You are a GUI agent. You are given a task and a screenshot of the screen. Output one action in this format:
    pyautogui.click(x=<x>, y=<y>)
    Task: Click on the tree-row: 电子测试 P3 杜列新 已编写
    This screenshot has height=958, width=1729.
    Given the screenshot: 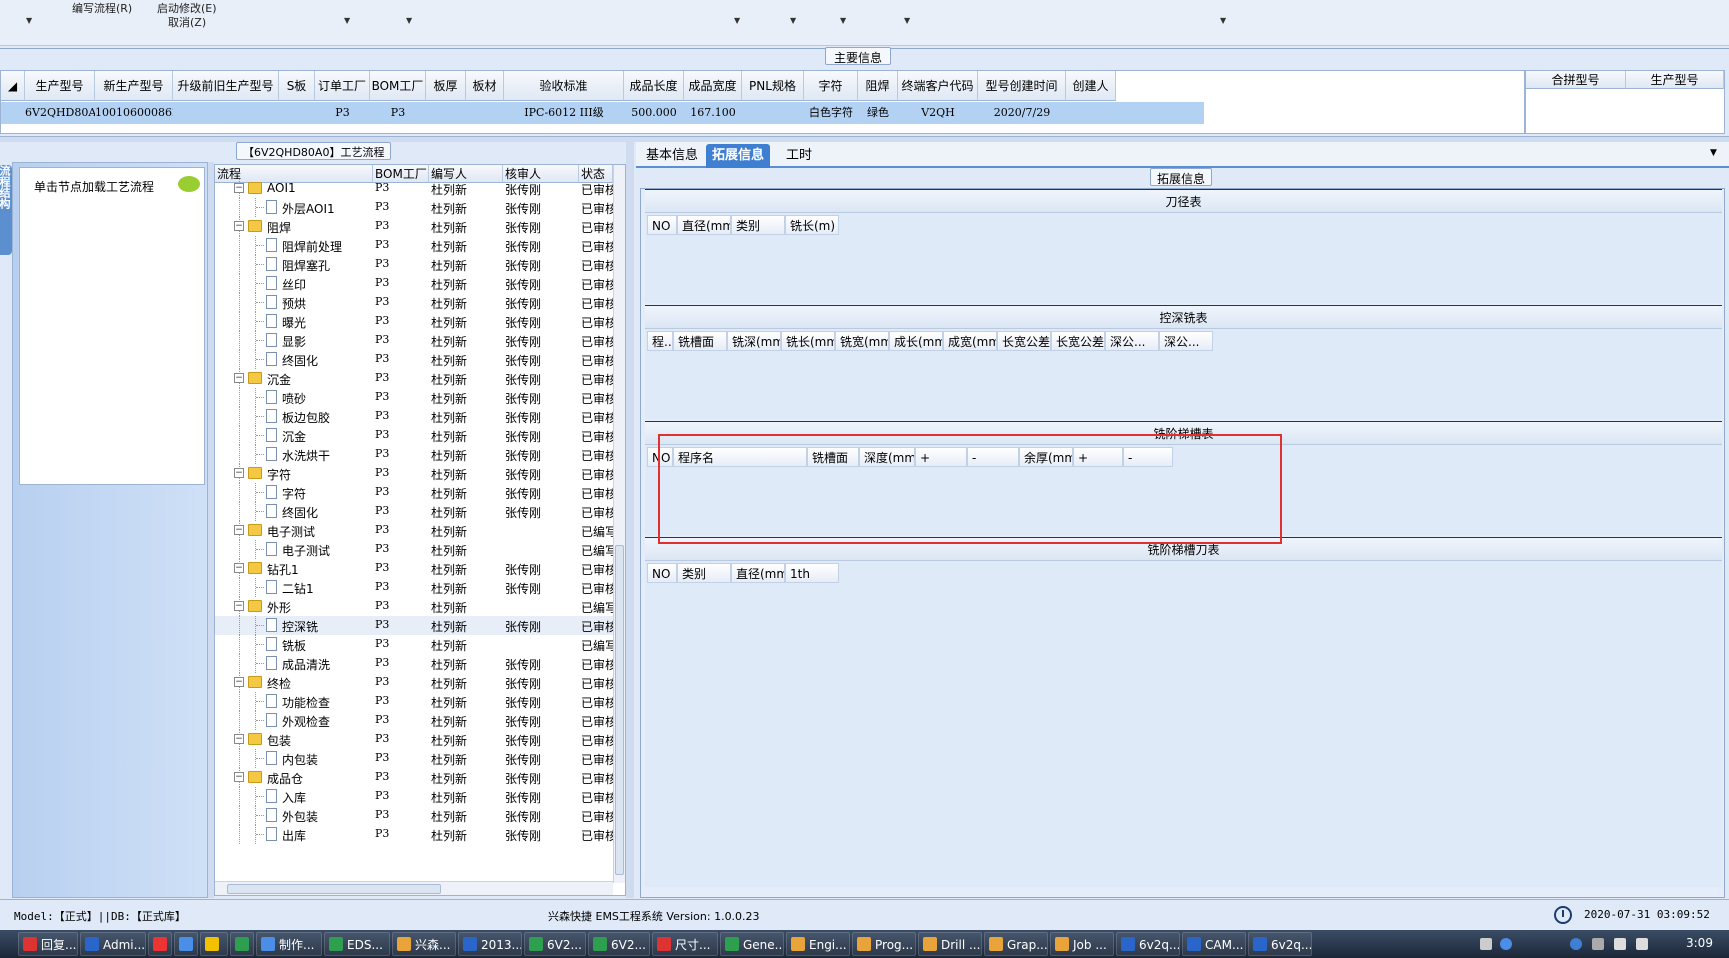 What is the action you would take?
    pyautogui.click(x=414, y=549)
    